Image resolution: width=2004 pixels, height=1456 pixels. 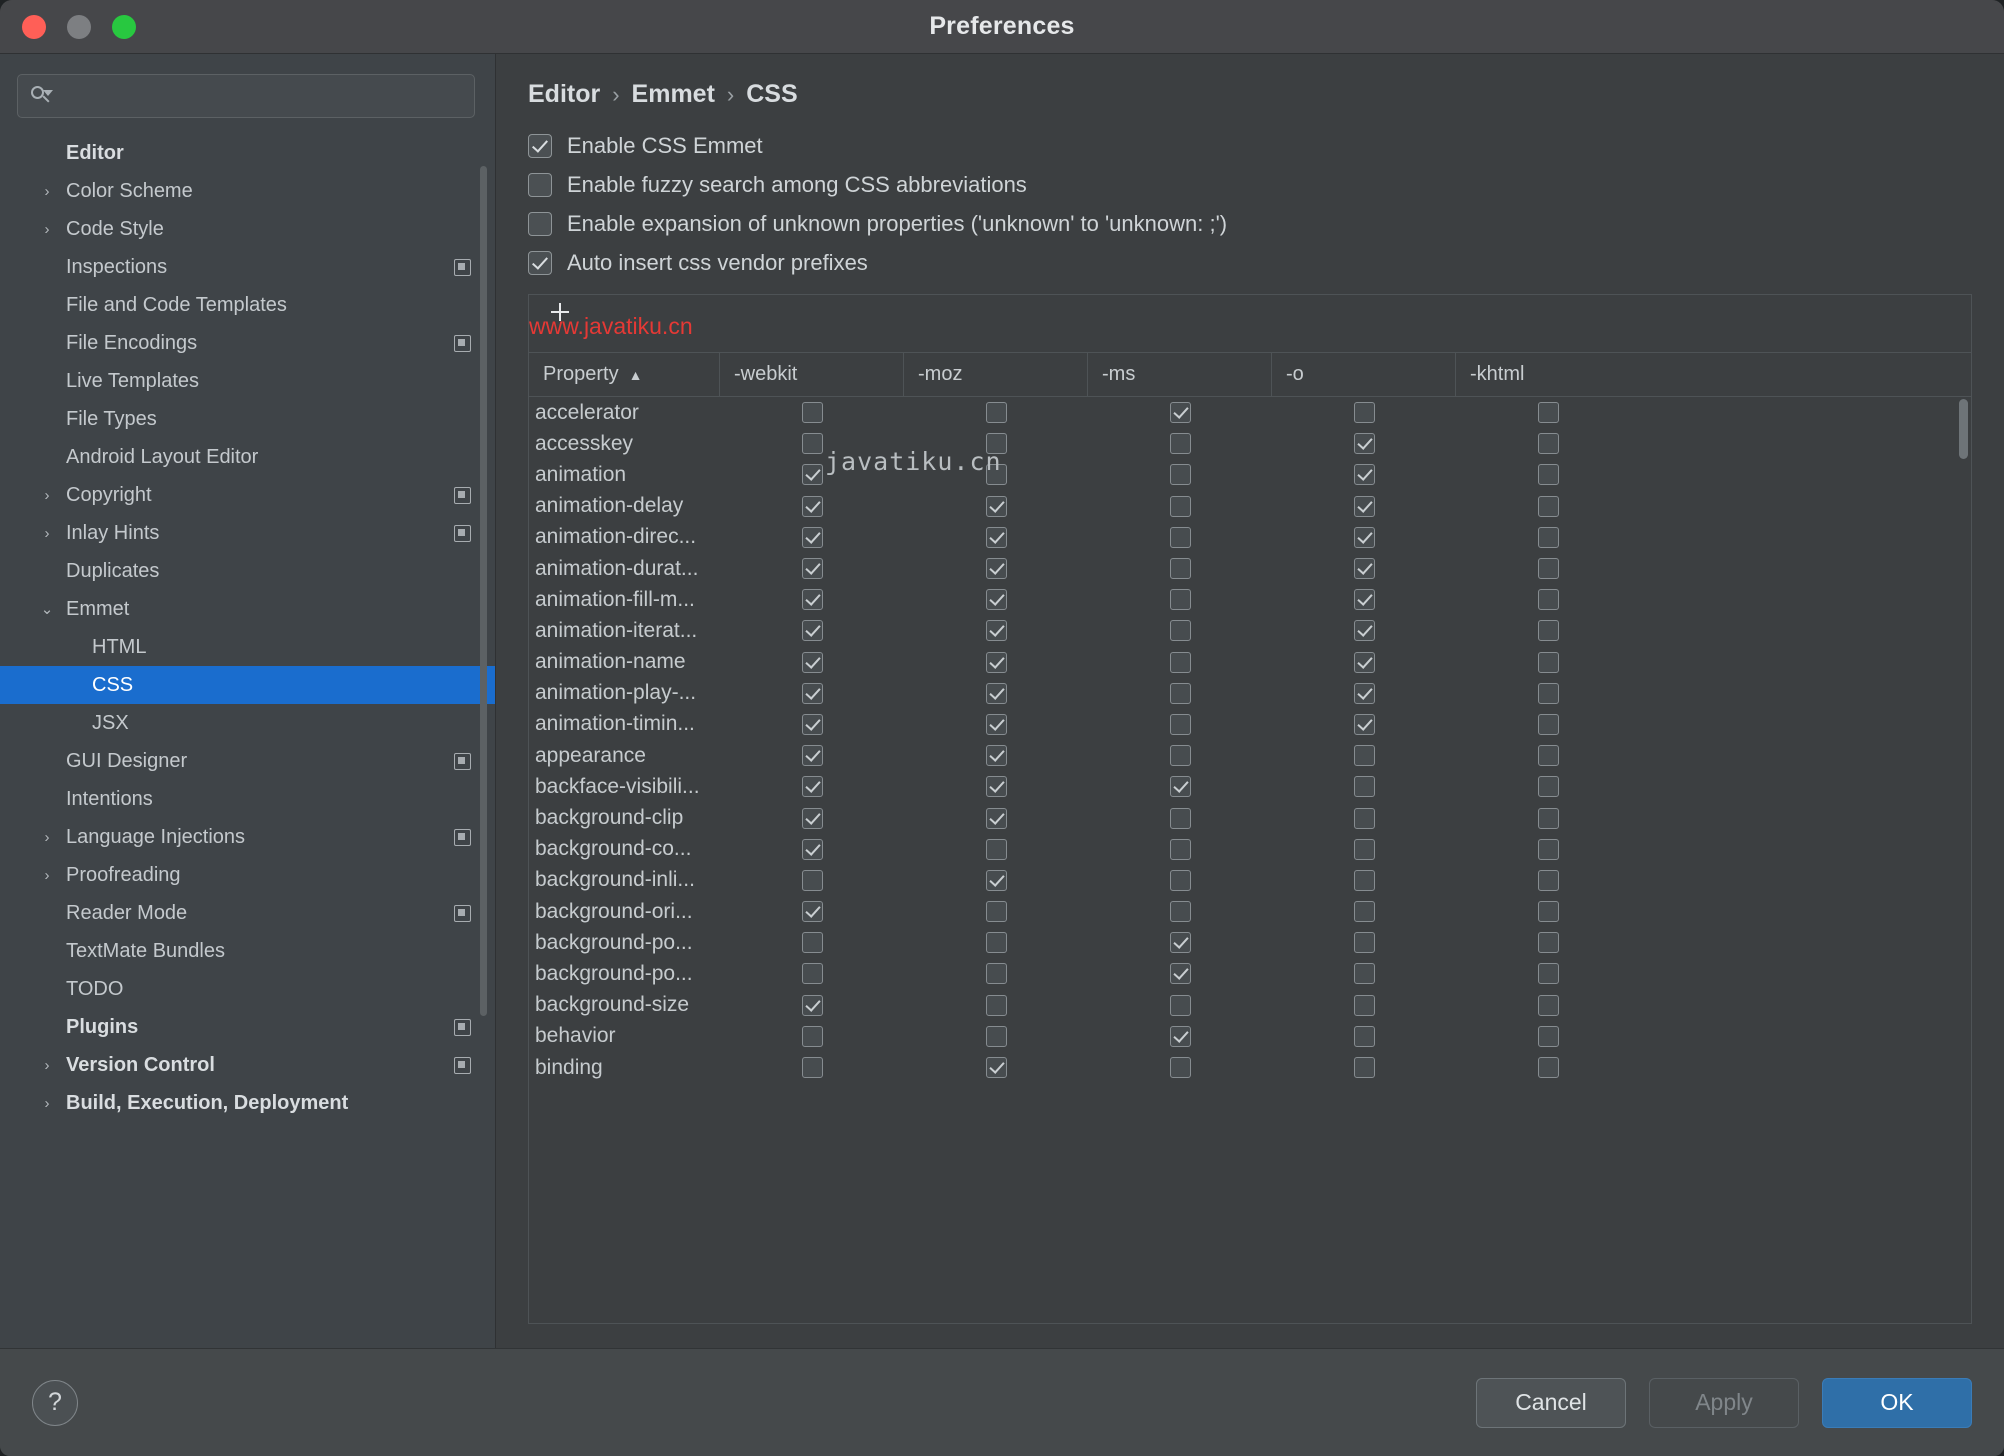 What do you see at coordinates (55, 1402) in the screenshot?
I see `help-button: ?` at bounding box center [55, 1402].